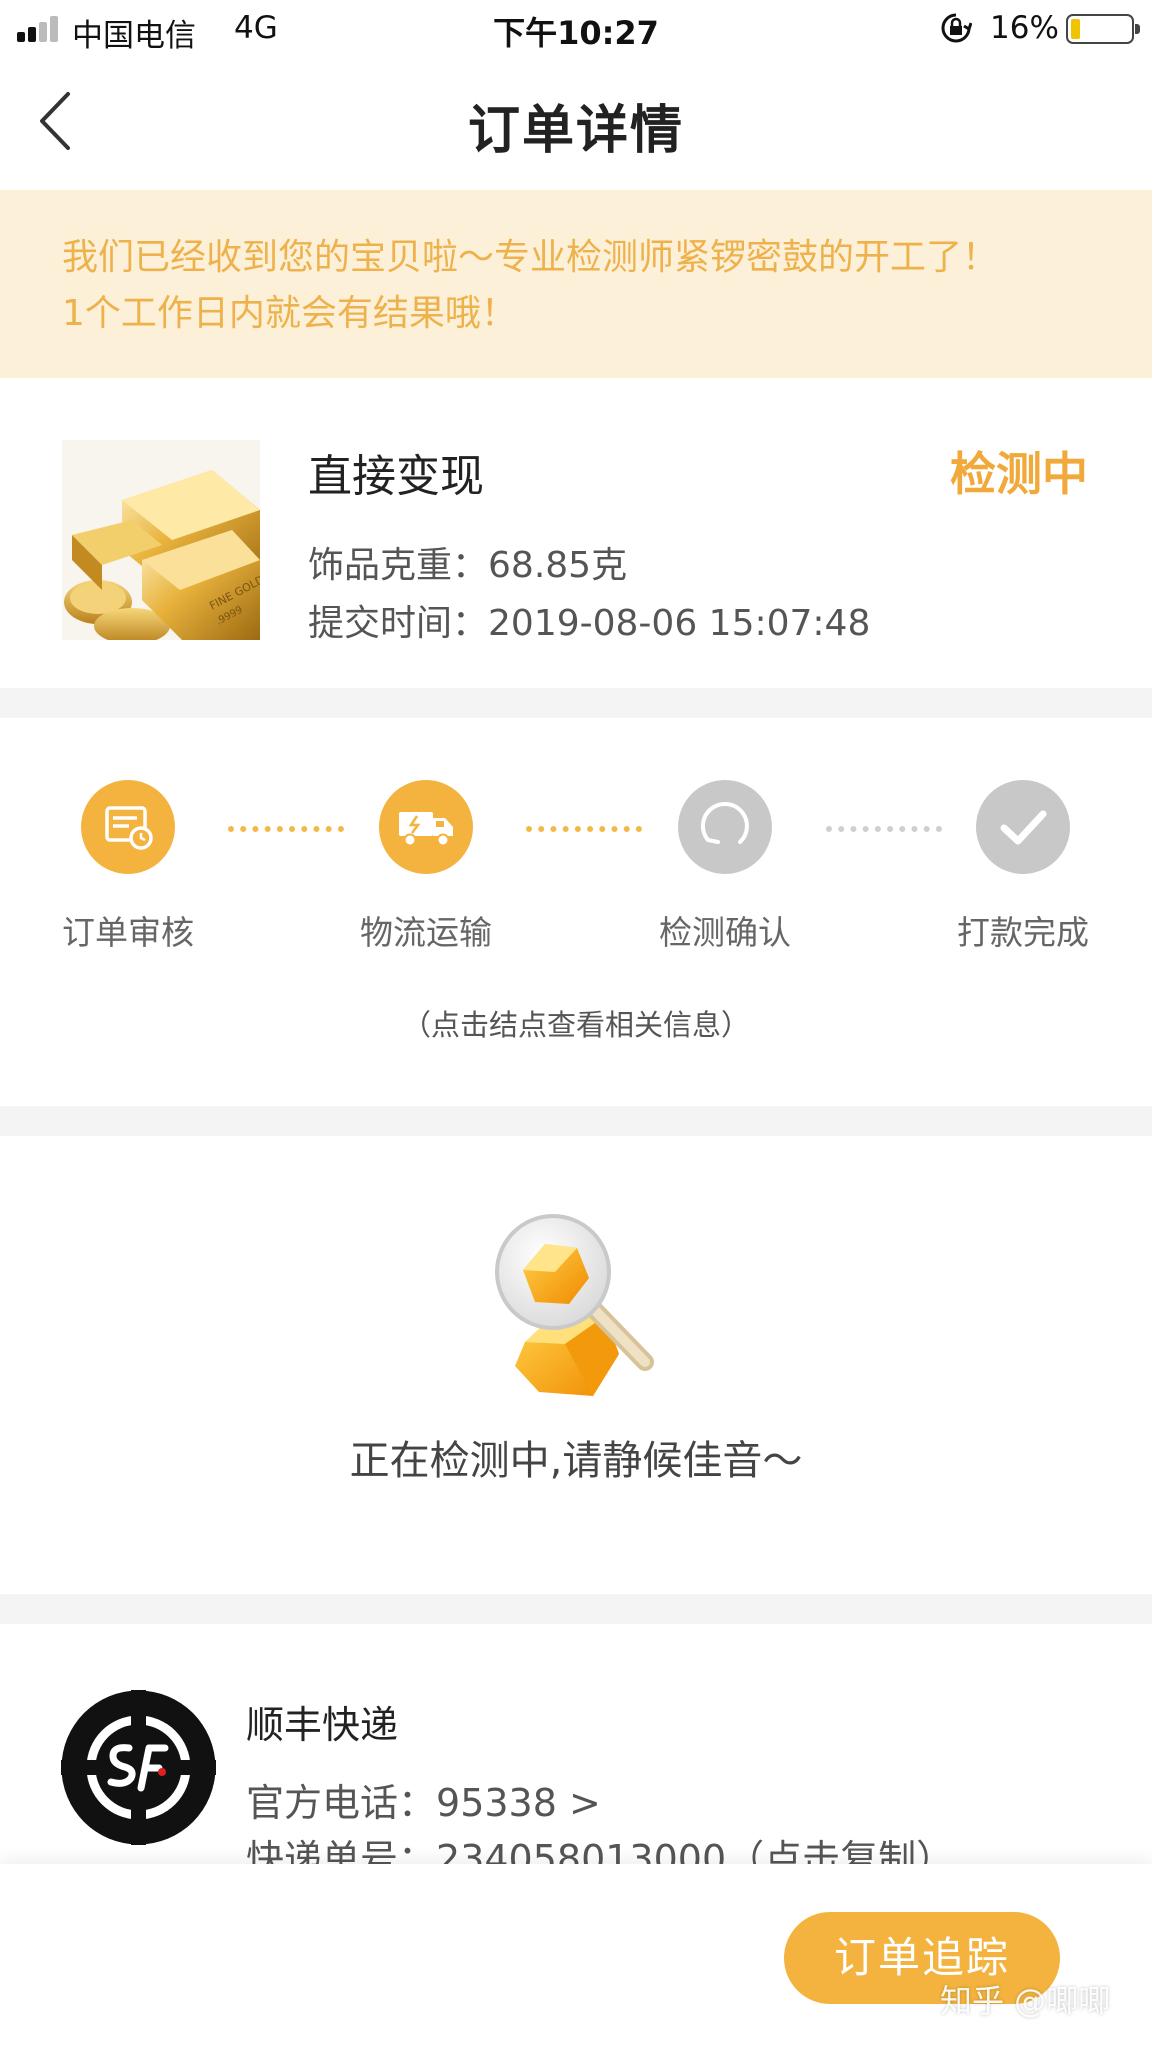 The width and height of the screenshot is (1152, 2048). I want to click on weight-label: 饰品克重：, so click(398, 565).